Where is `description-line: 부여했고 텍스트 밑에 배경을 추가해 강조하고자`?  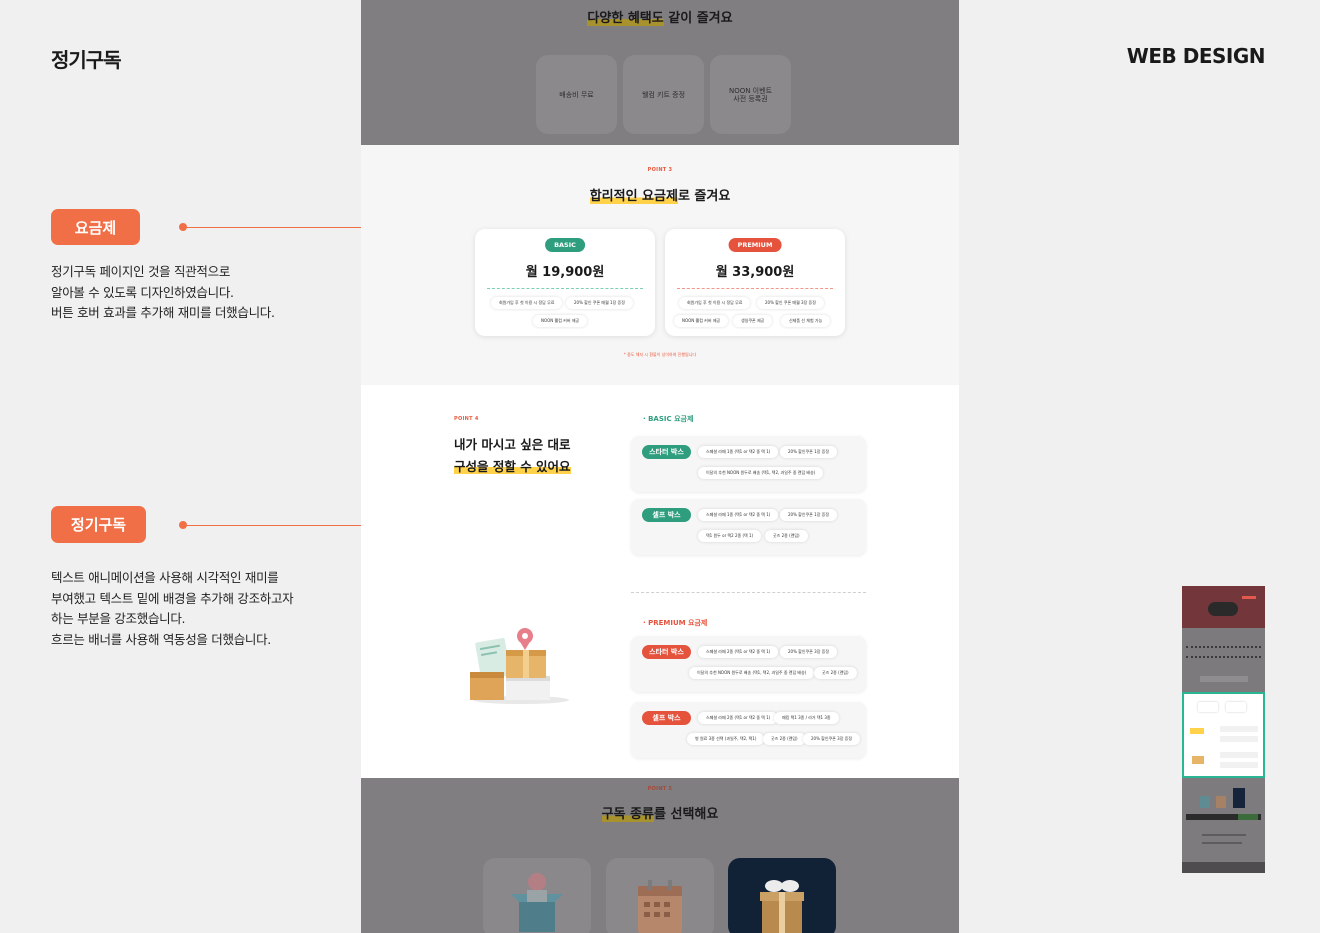
description-line: 부여했고 텍스트 밑에 배경을 추가해 강조하고자 is located at coordinates (172, 598).